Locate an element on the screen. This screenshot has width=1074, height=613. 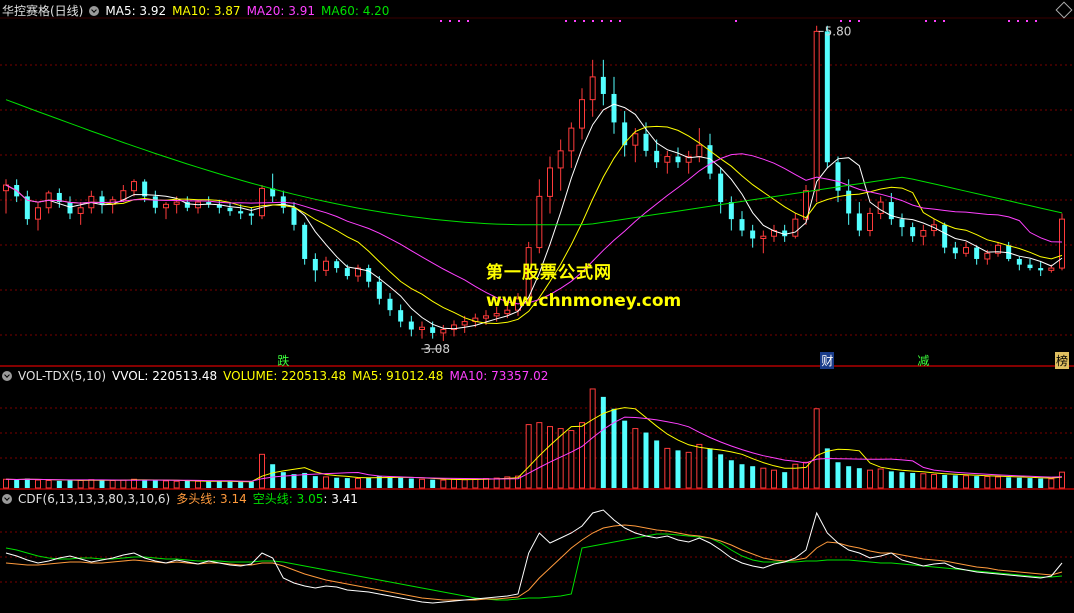
short-line-value: 空头线: 3.05 is located at coordinates (288, 499).